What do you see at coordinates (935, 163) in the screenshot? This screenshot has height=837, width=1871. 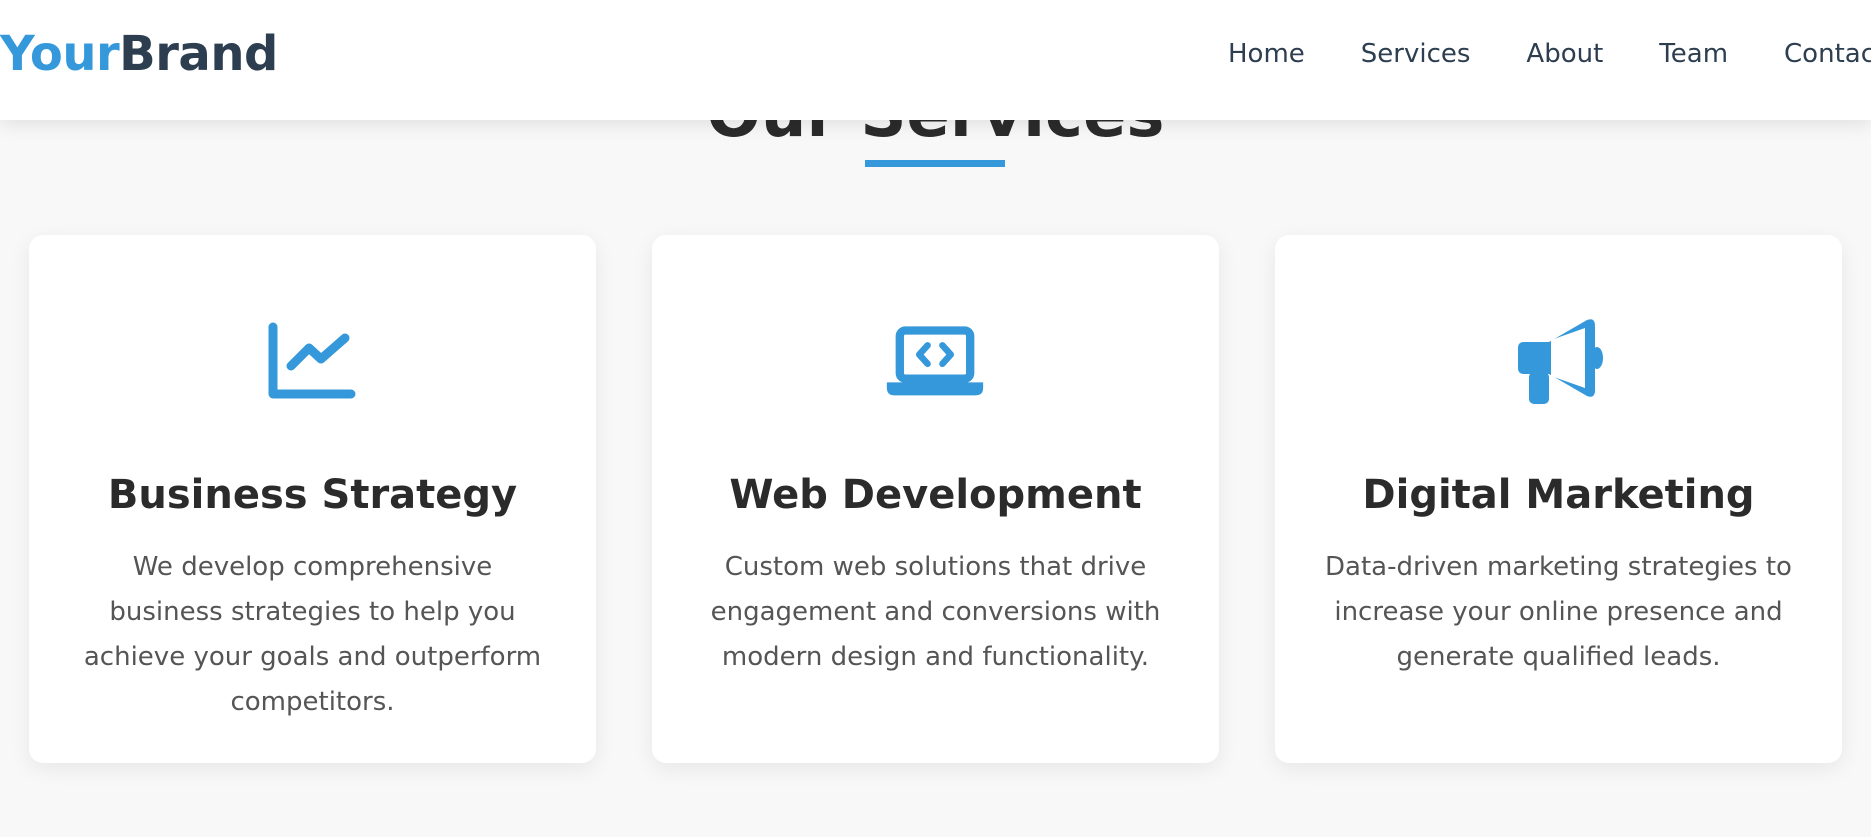 I see `title-underline` at bounding box center [935, 163].